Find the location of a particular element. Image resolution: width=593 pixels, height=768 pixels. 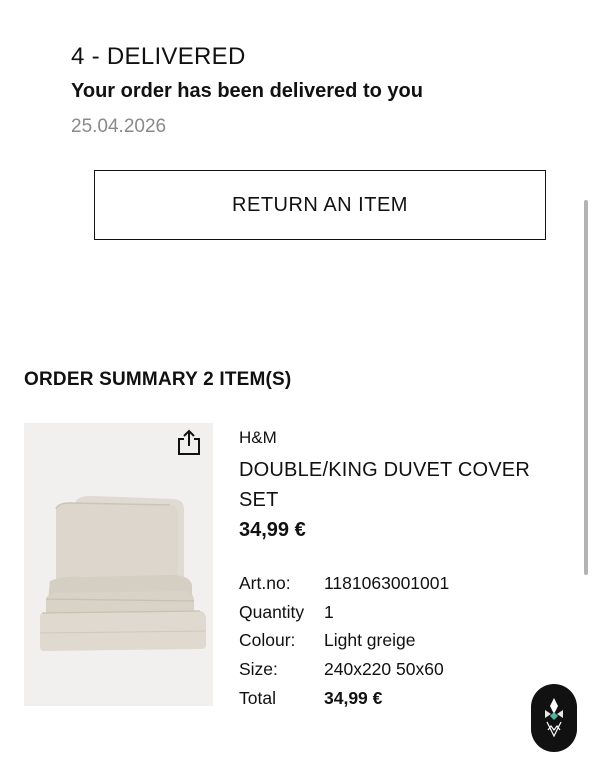

order-status-step: 4 - DELIVERED is located at coordinates (158, 56).